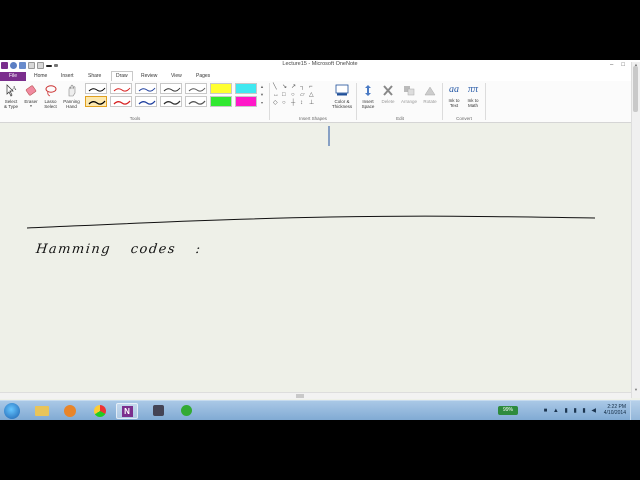  I want to click on show-desktop-button, so click(635, 410).